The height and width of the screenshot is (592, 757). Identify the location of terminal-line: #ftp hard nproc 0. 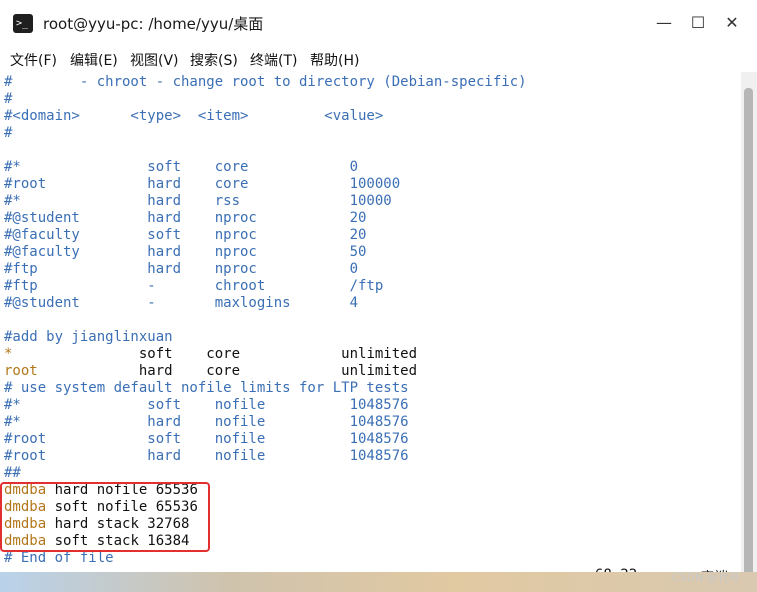
(181, 269).